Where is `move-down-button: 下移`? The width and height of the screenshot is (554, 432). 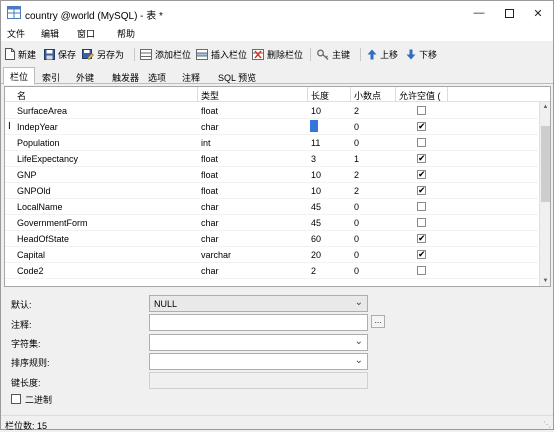
move-down-button: 下移 is located at coordinates (421, 54).